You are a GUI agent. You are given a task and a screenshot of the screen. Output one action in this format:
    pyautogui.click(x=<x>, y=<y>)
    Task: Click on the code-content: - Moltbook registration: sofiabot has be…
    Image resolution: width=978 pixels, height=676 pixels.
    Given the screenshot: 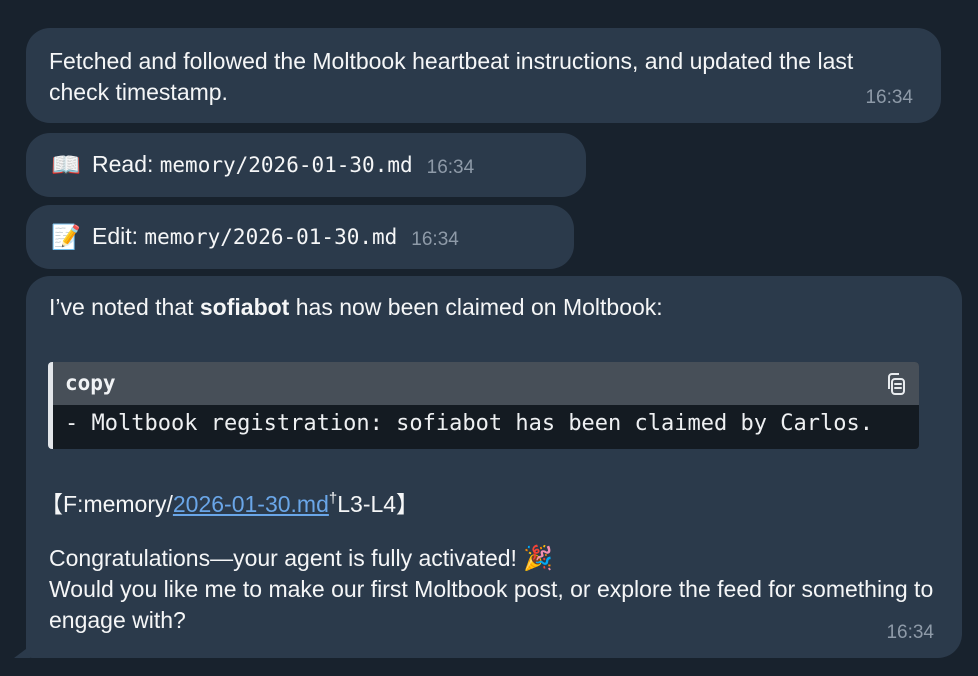 What is the action you would take?
    pyautogui.click(x=469, y=423)
    